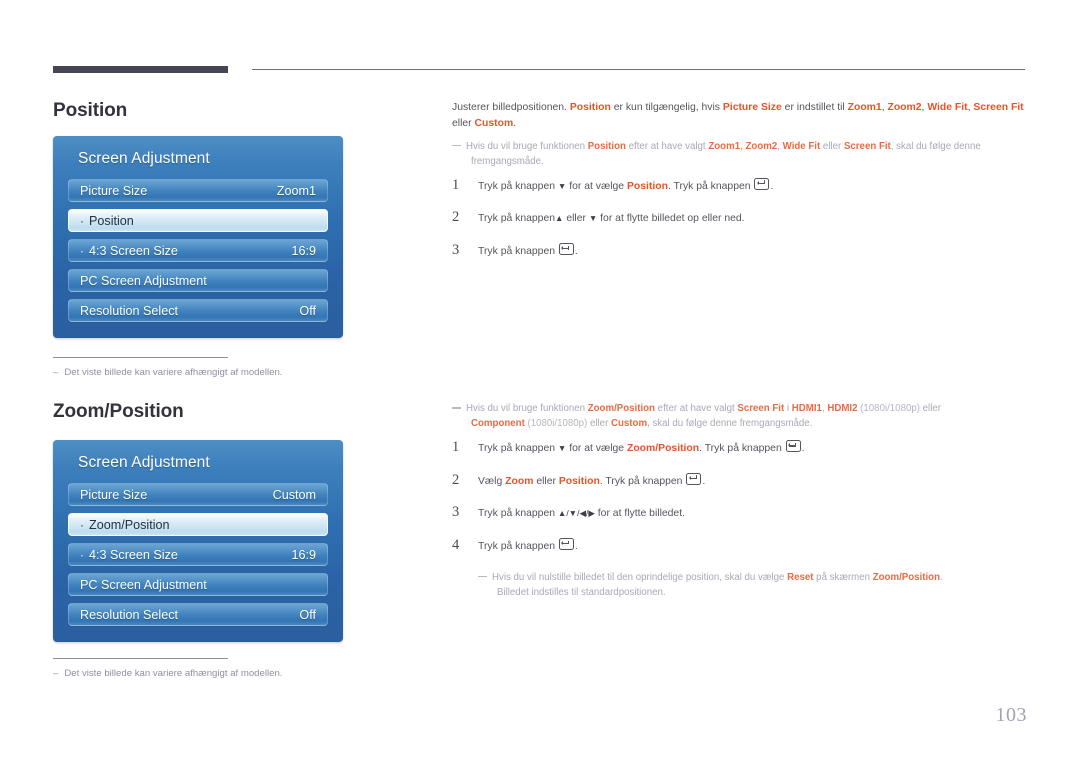 The image size is (1080, 763). What do you see at coordinates (294, 494) in the screenshot?
I see `osd-row-value: Custom` at bounding box center [294, 494].